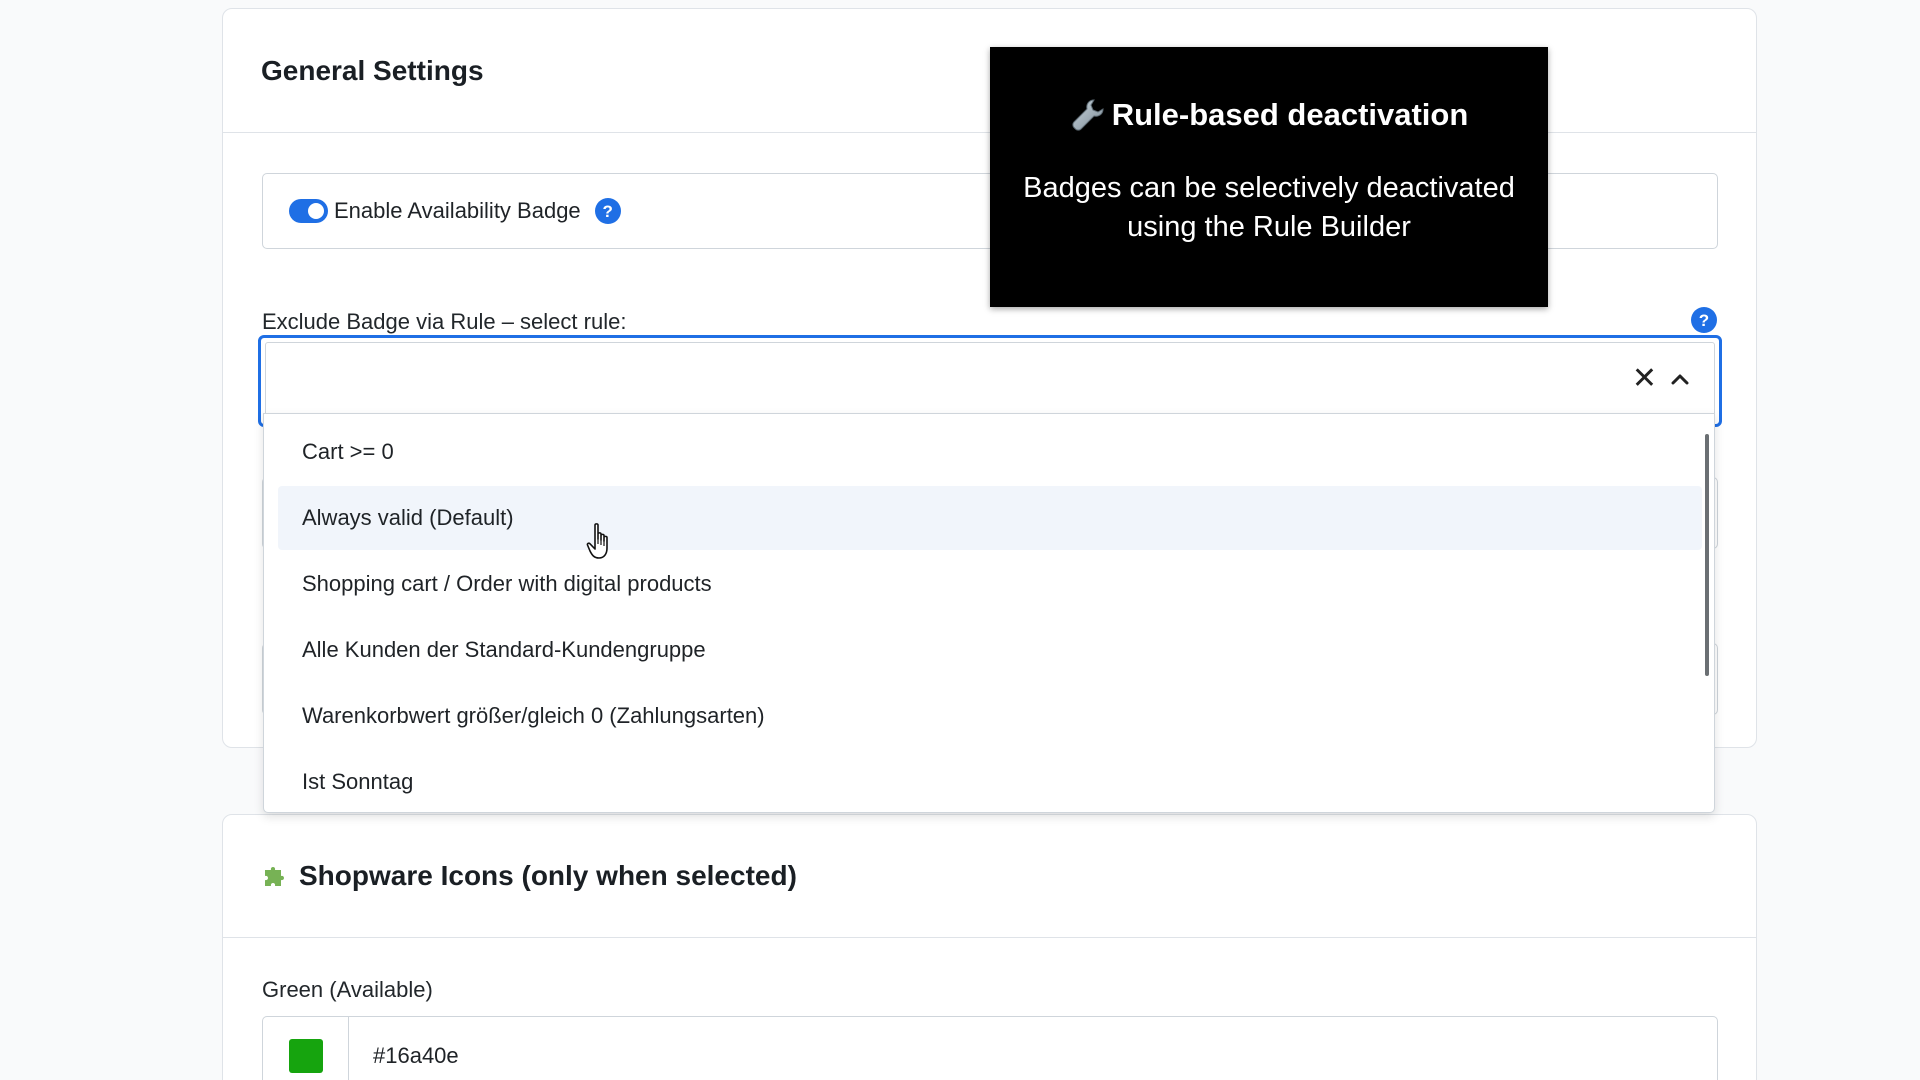  I want to click on color-swatch-button, so click(306, 1048).